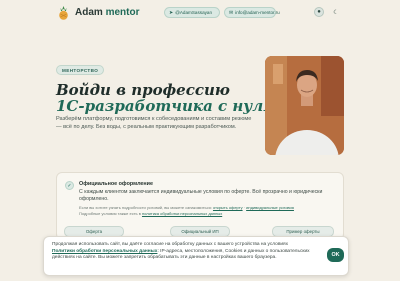 The width and height of the screenshot is (400, 281). I want to click on hero-title-line2: 1С-разработчика с нуля, so click(166, 106).